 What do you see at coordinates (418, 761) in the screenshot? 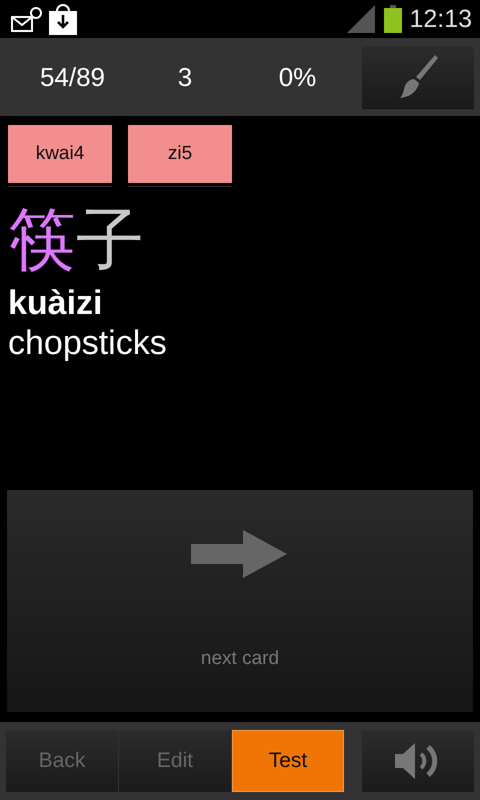
I see `speaker-button` at bounding box center [418, 761].